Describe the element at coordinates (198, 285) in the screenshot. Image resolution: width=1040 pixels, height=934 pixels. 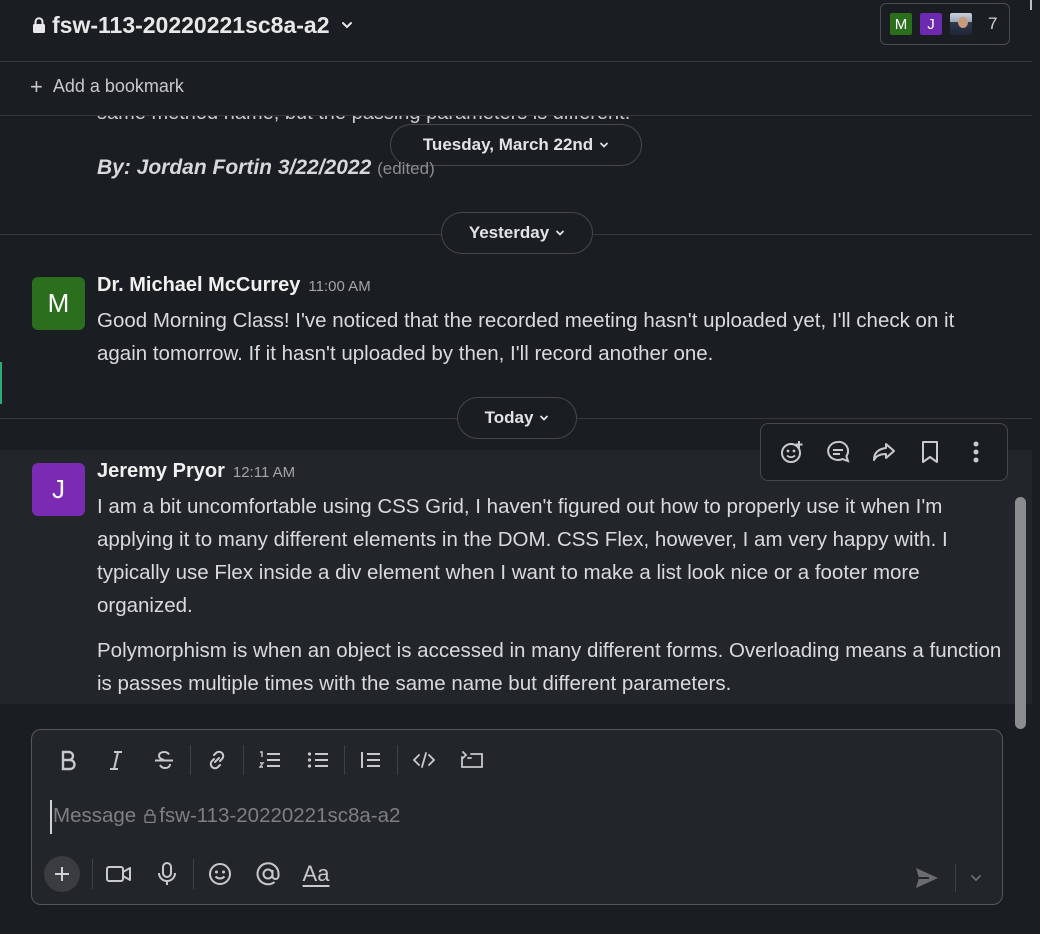
I see `sender-name: Dr. Michael McCurrey` at that location.